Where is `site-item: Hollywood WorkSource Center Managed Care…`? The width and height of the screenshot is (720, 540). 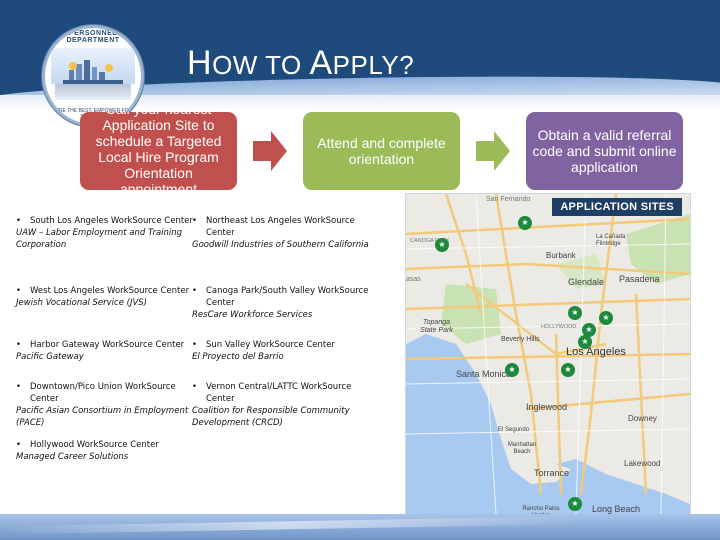 site-item: Hollywood WorkSource Center Managed Care… is located at coordinates (106, 451).